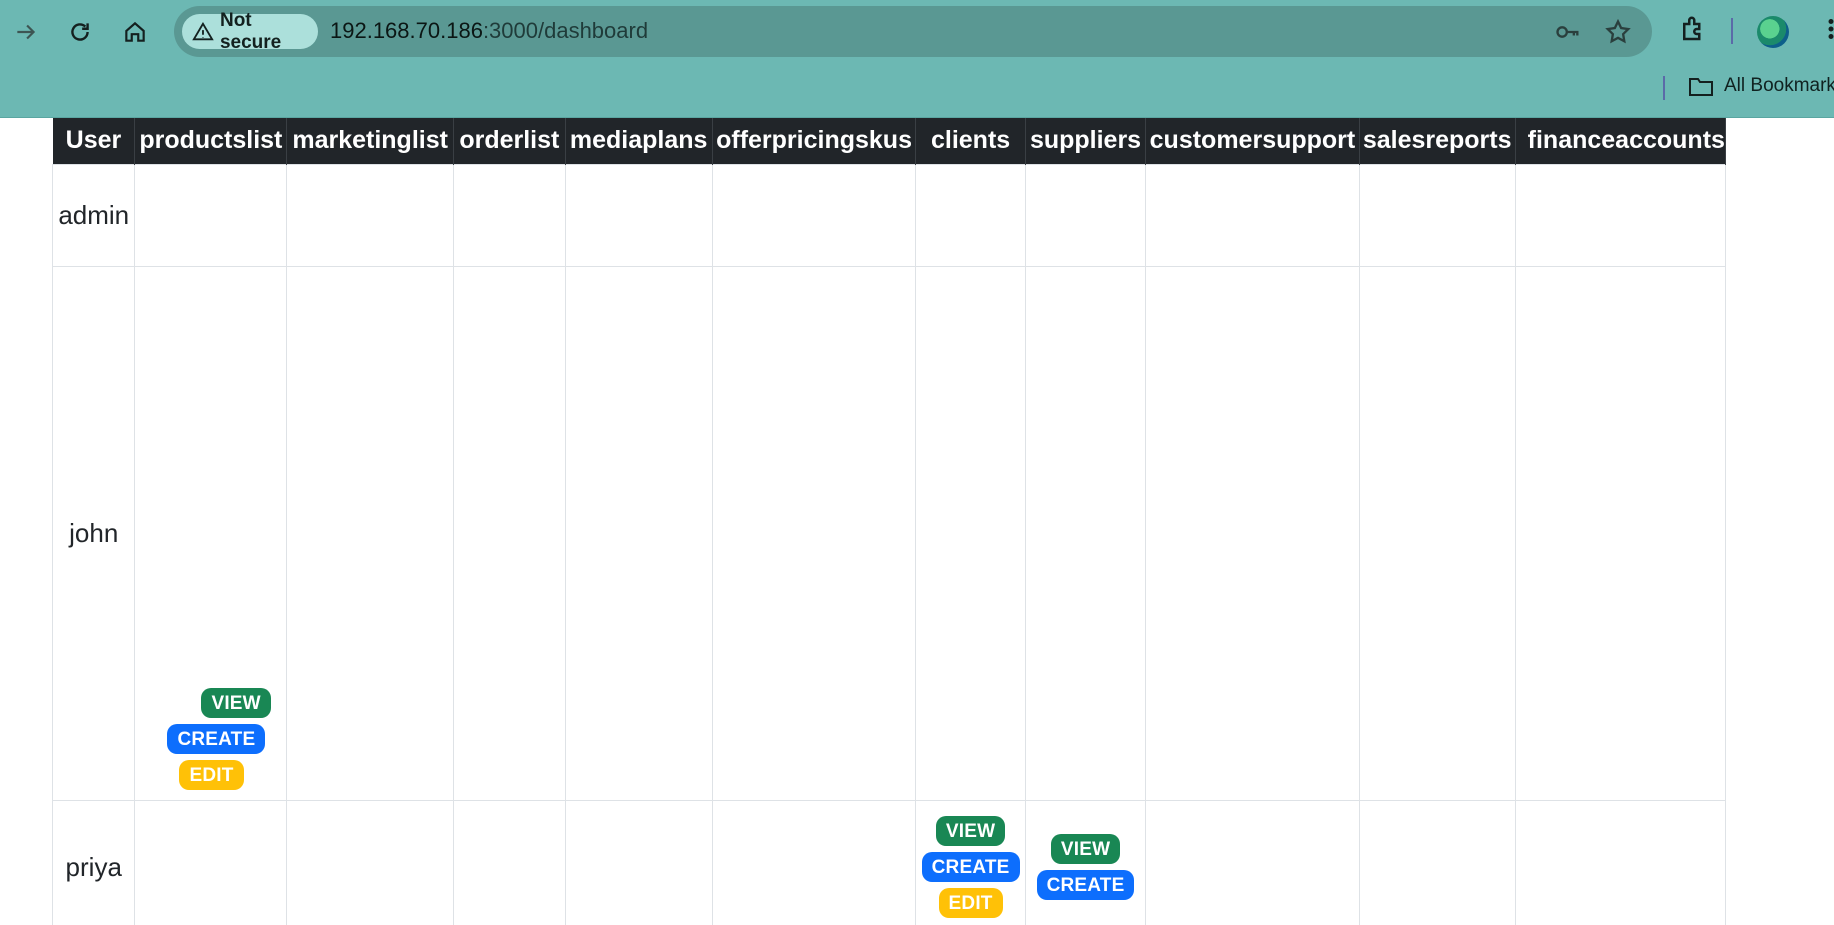 The width and height of the screenshot is (1834, 925). I want to click on header-salesreports: salesreports, so click(1437, 141).